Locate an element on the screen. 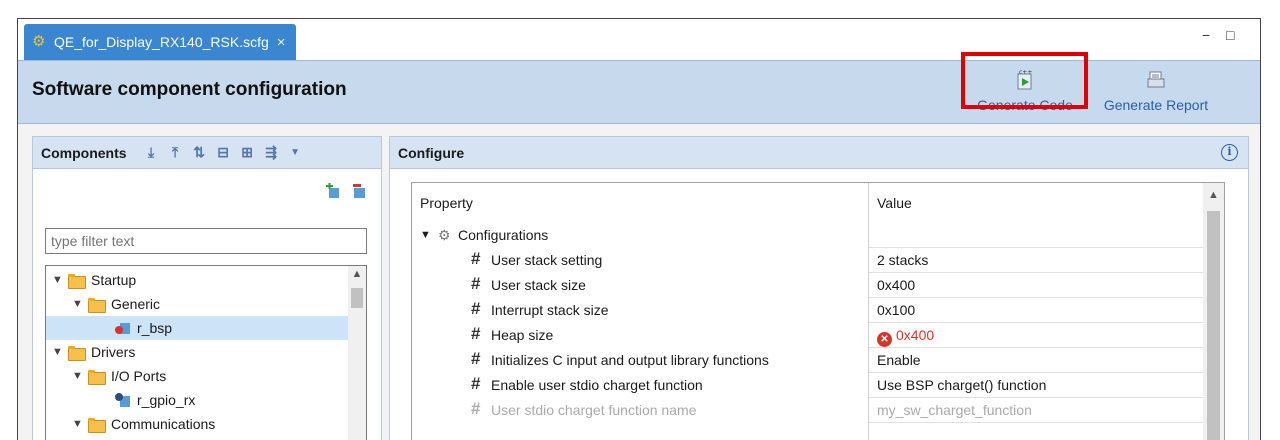 The width and height of the screenshot is (1280, 440). minimize-icon: − is located at coordinates (1206, 35).